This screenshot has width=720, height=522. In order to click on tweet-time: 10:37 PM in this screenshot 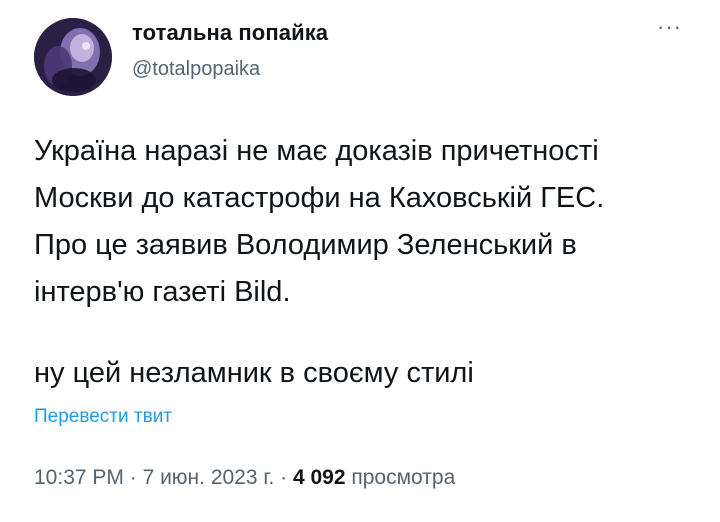, I will do `click(79, 477)`.